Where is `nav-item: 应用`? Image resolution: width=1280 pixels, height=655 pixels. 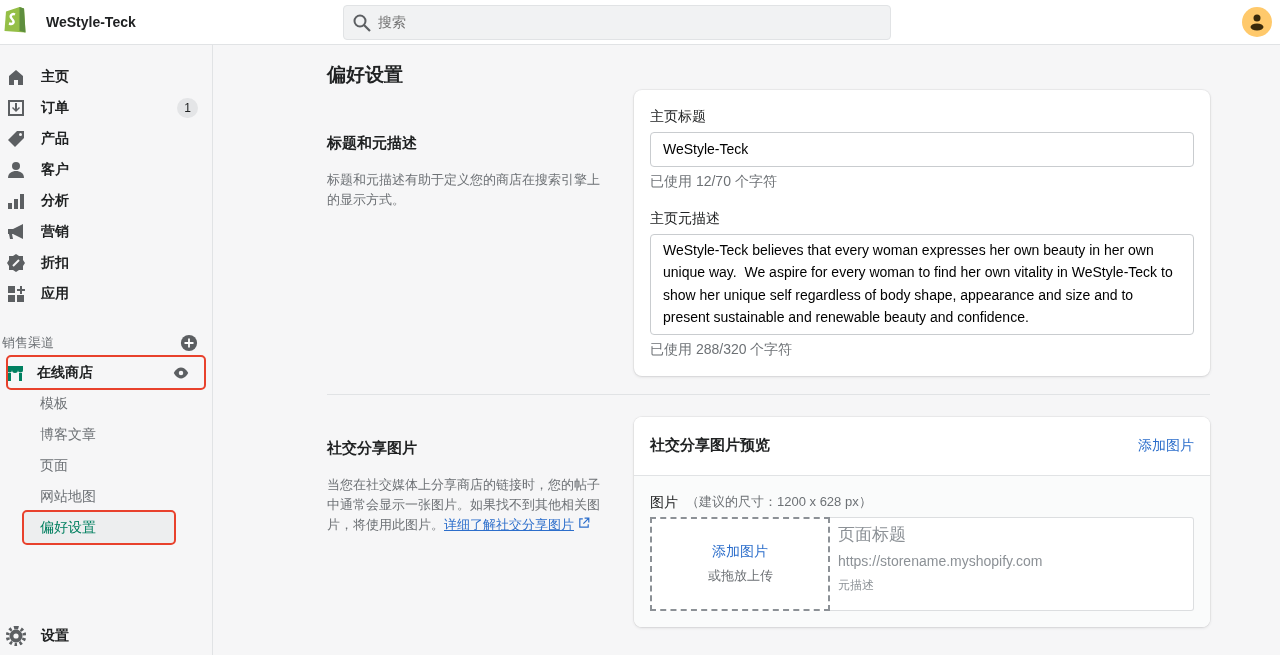
nav-item: 应用 is located at coordinates (106, 293).